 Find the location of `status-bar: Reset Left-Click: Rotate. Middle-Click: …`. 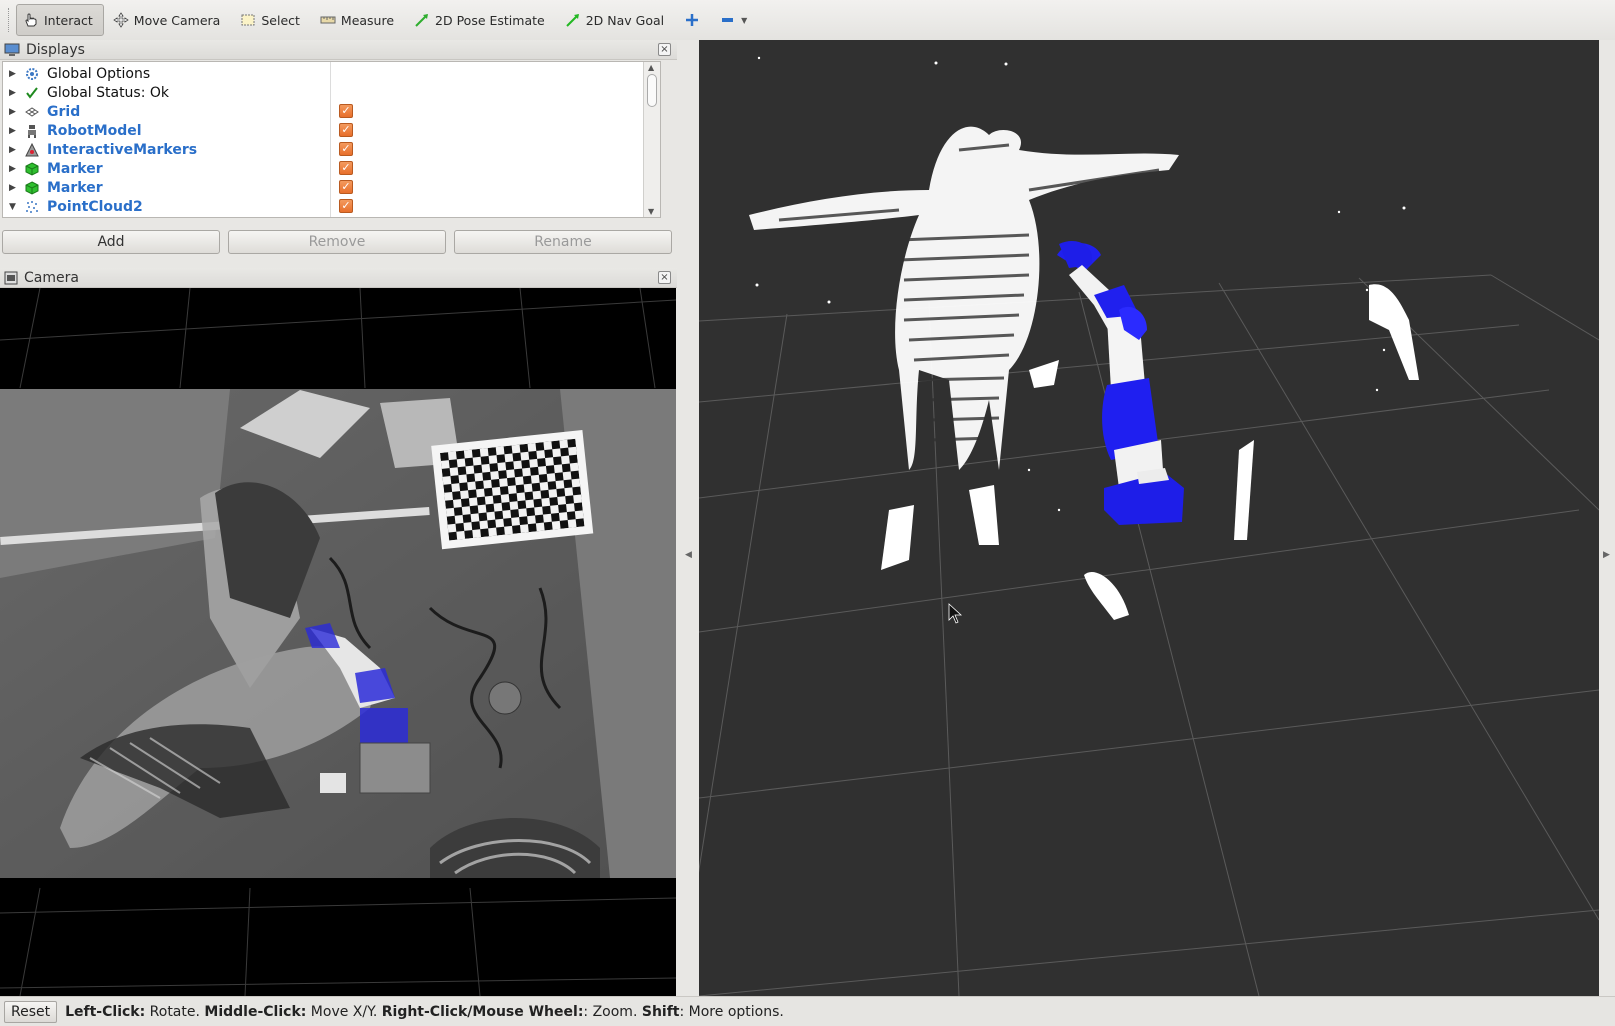

status-bar: Reset Left-Click: Rotate. Middle-Click: … is located at coordinates (807, 1011).